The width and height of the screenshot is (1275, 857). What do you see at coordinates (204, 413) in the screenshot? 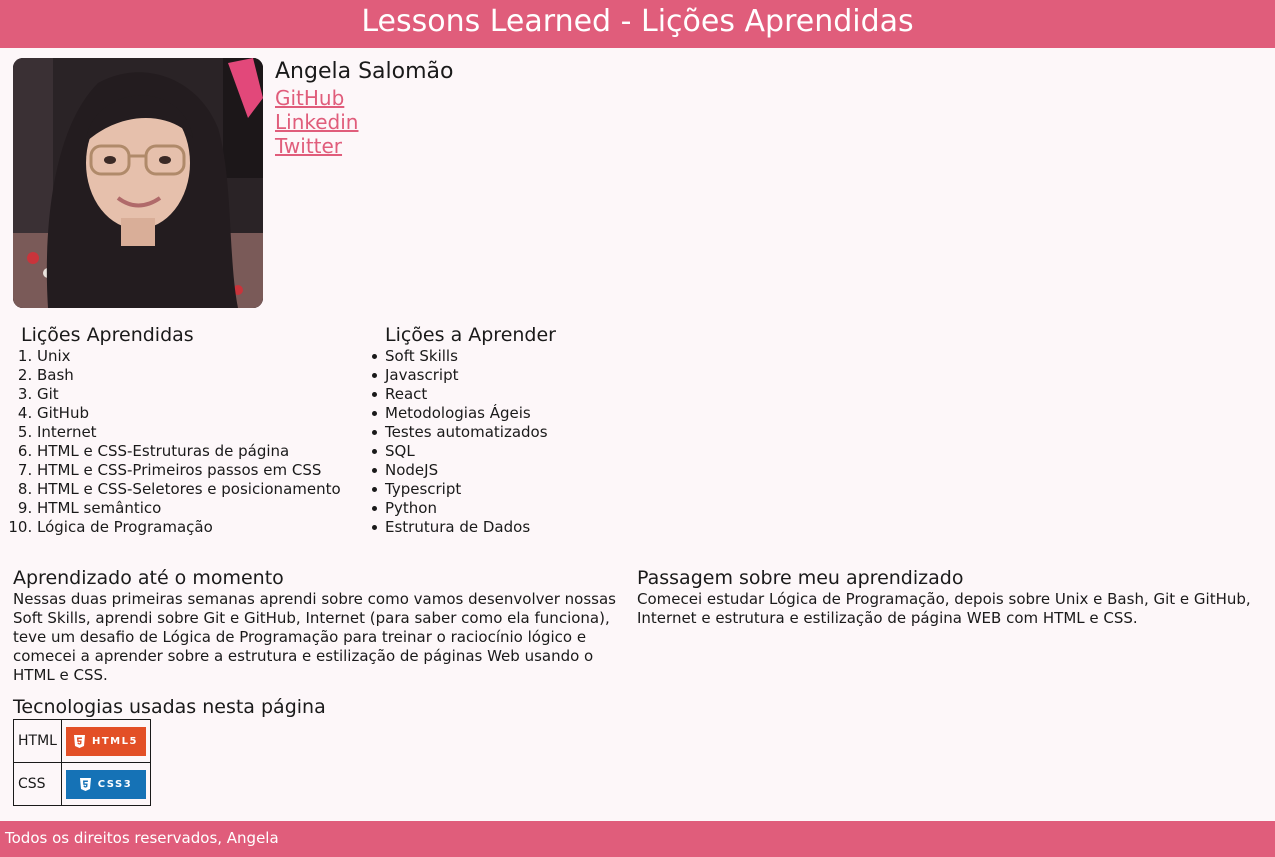
I see `list-item: GitHub` at bounding box center [204, 413].